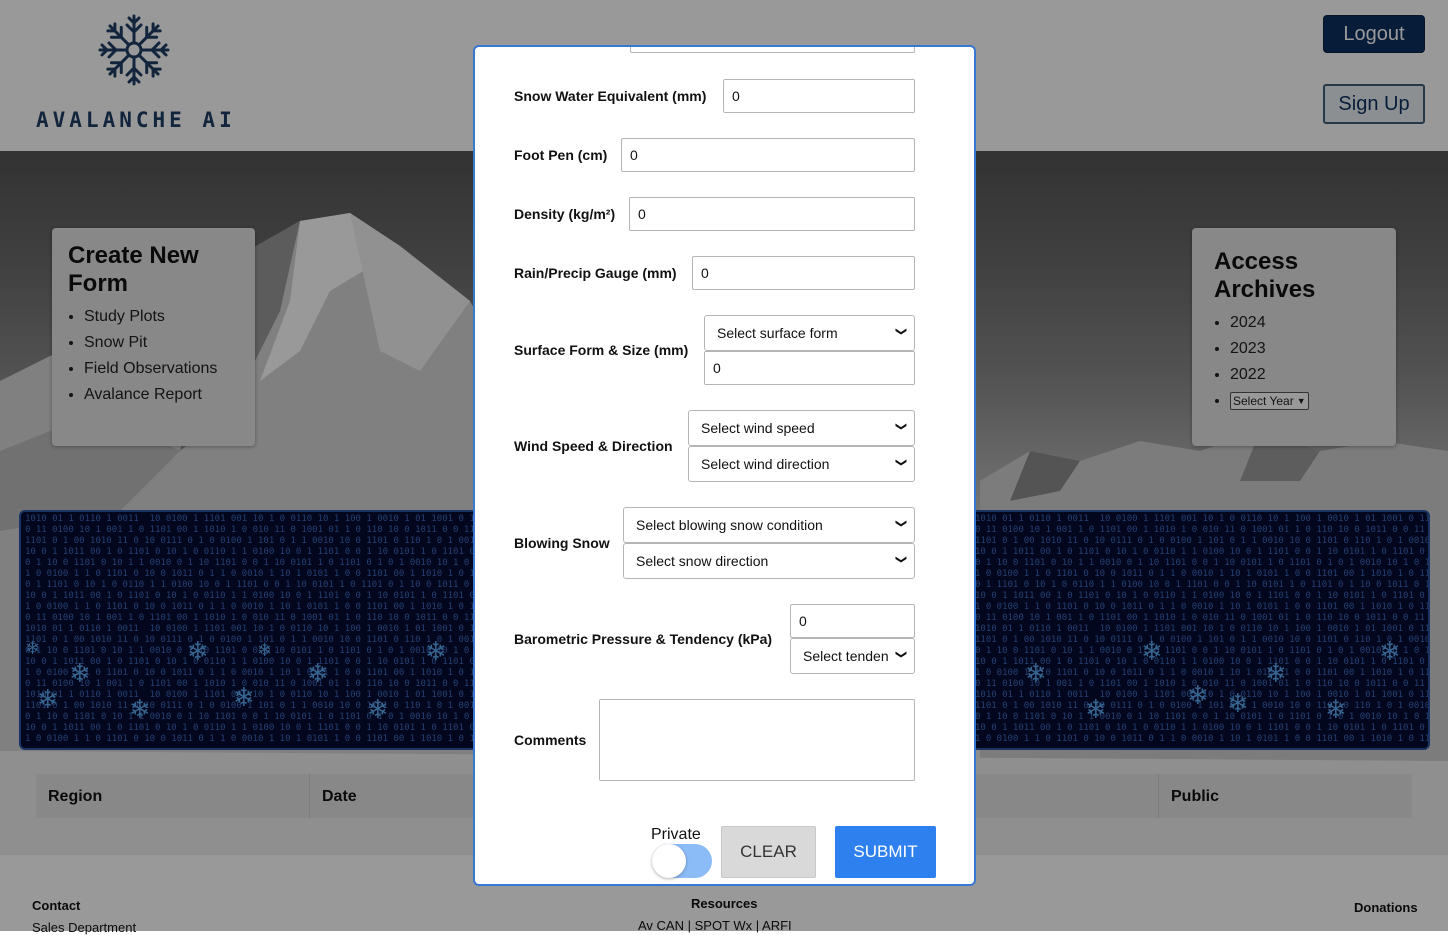  What do you see at coordinates (819, 96) in the screenshot?
I see `swe-input: 0` at bounding box center [819, 96].